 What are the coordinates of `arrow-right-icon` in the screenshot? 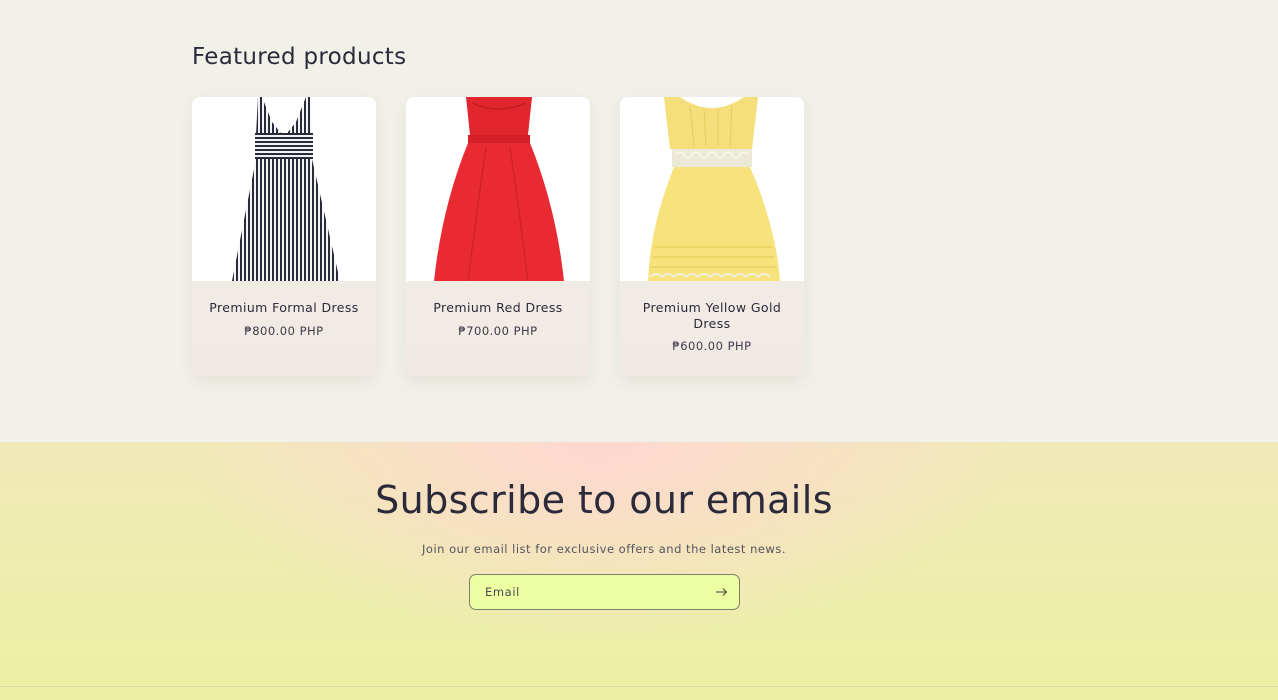 It's located at (722, 592).